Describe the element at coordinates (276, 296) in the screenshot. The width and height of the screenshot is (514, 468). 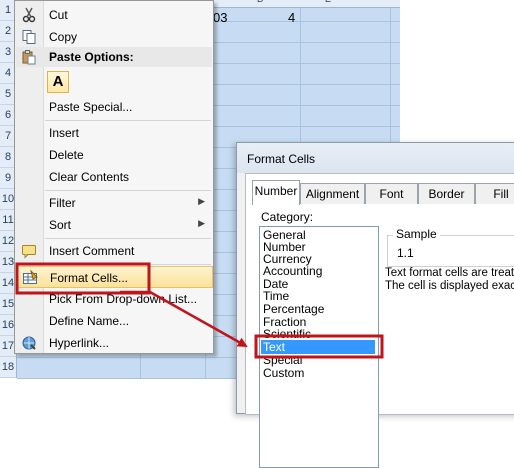
I see `category-item: Time` at that location.